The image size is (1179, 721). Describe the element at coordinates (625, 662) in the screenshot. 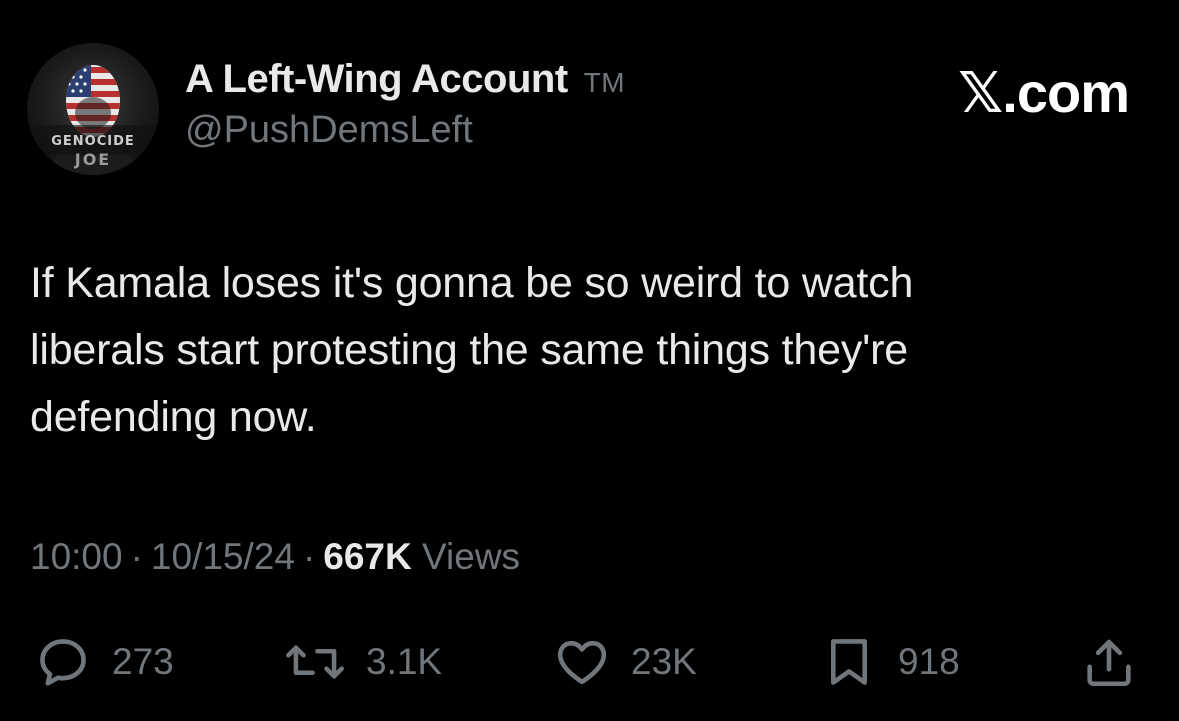

I see `like-button: 23K` at that location.